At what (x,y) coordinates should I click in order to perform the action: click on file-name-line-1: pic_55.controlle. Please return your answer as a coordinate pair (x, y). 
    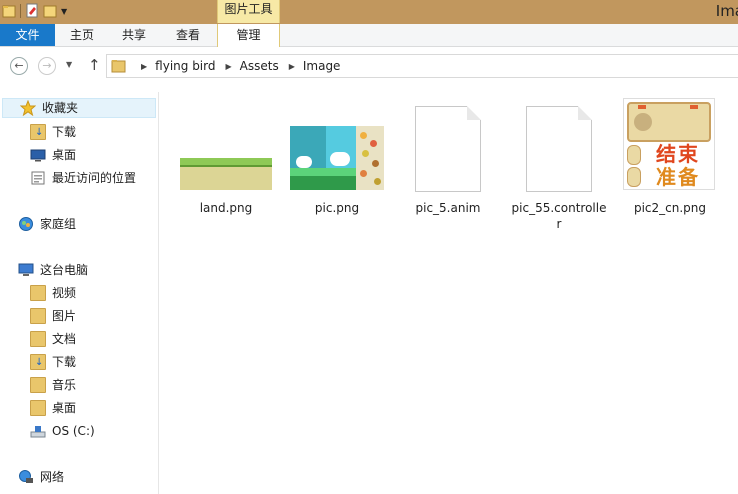
    Looking at the image, I should click on (559, 208).